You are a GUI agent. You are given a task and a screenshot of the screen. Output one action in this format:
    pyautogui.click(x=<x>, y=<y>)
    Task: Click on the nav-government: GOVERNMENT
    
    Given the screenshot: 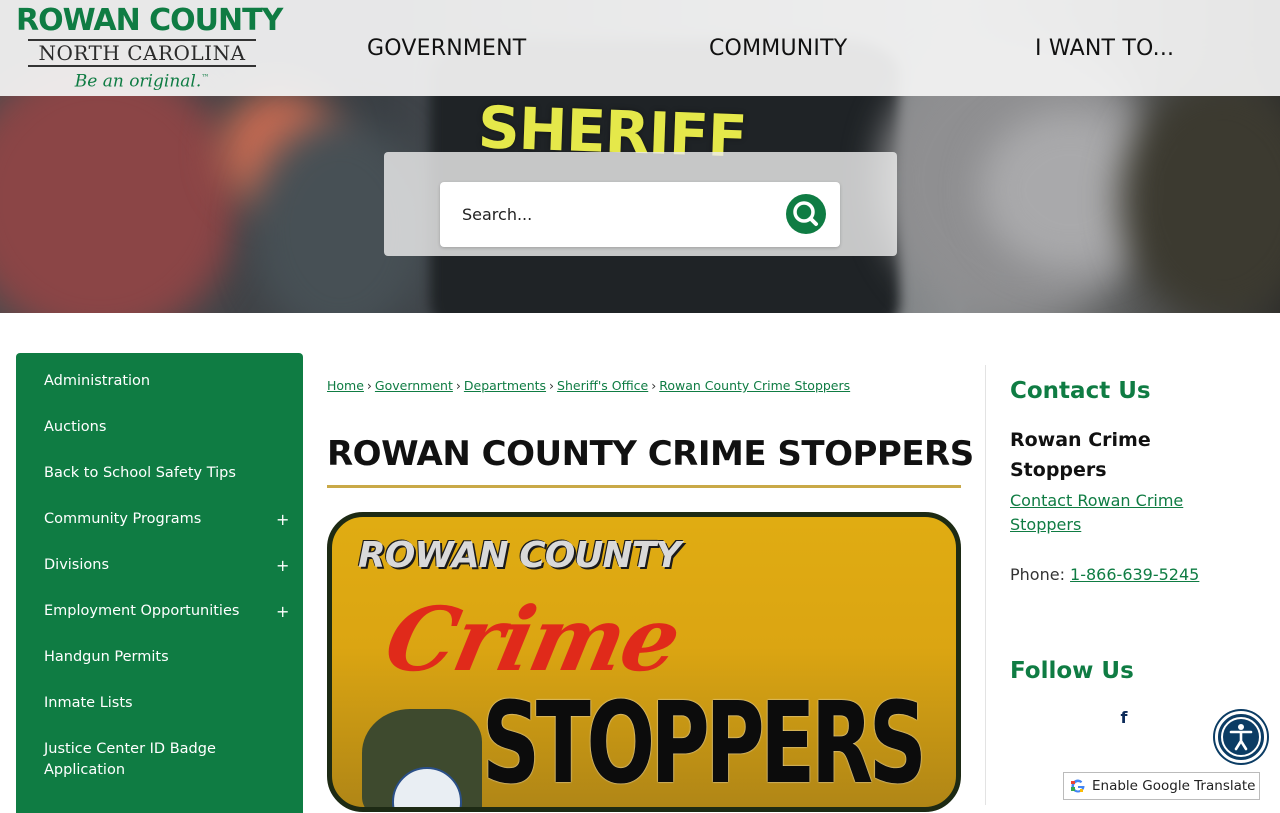 What is the action you would take?
    pyautogui.click(x=446, y=48)
    